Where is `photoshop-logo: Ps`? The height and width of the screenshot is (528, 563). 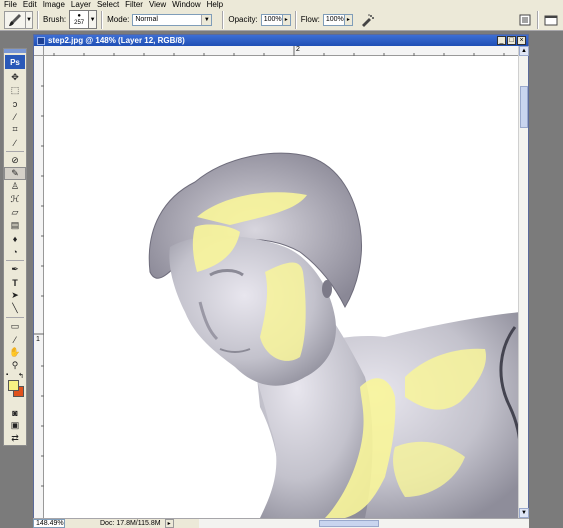 photoshop-logo: Ps is located at coordinates (15, 62).